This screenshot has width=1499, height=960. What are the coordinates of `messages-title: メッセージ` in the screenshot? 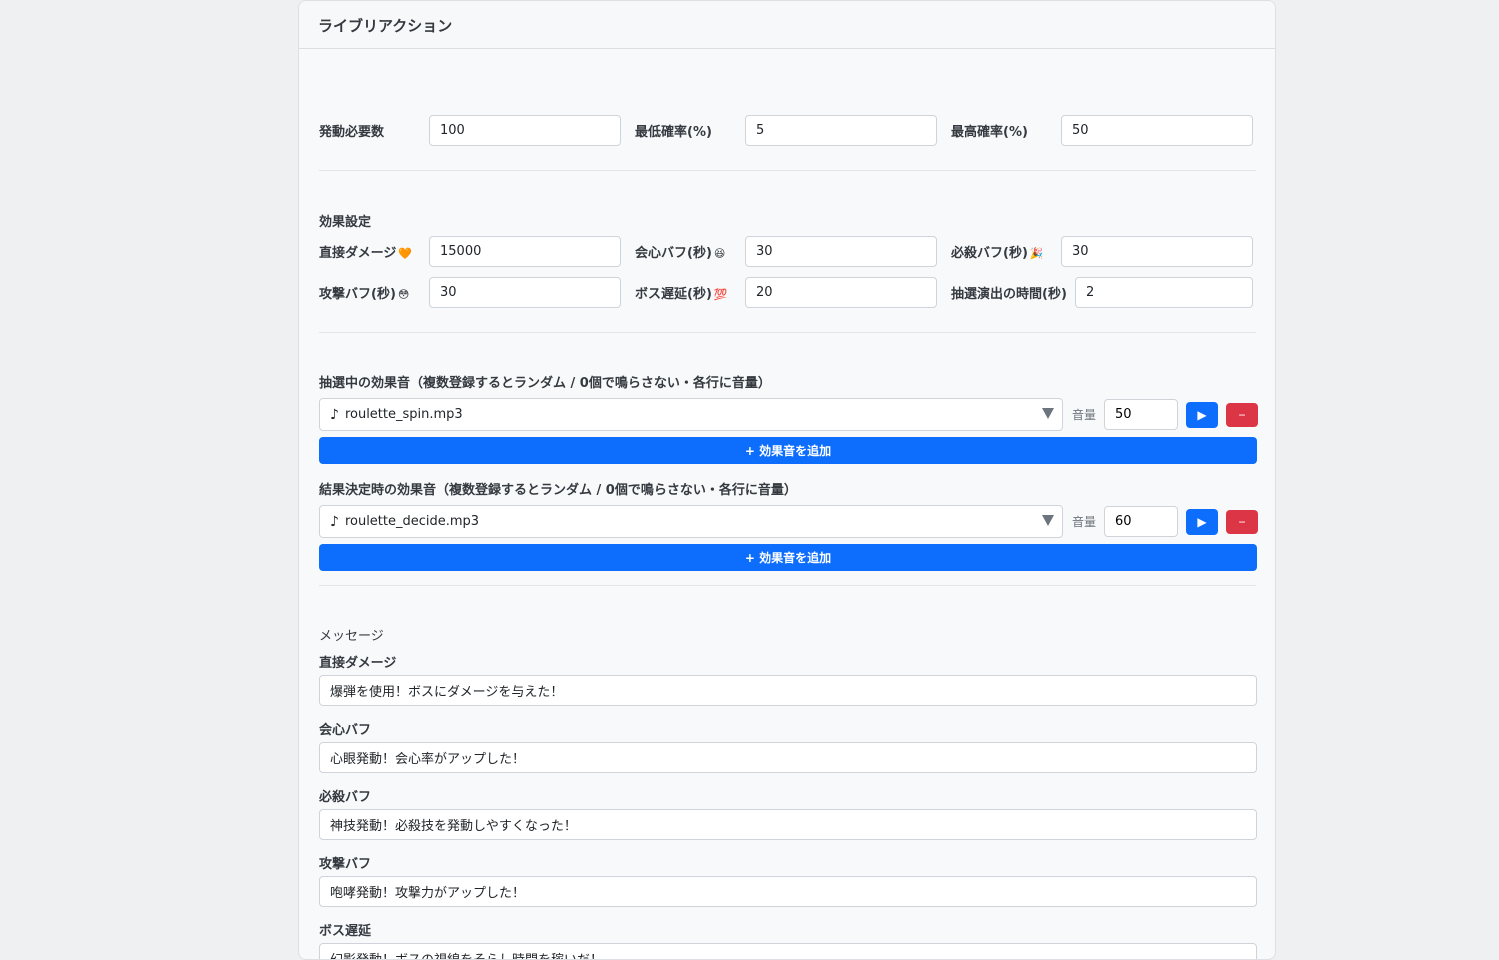 It's located at (351, 636).